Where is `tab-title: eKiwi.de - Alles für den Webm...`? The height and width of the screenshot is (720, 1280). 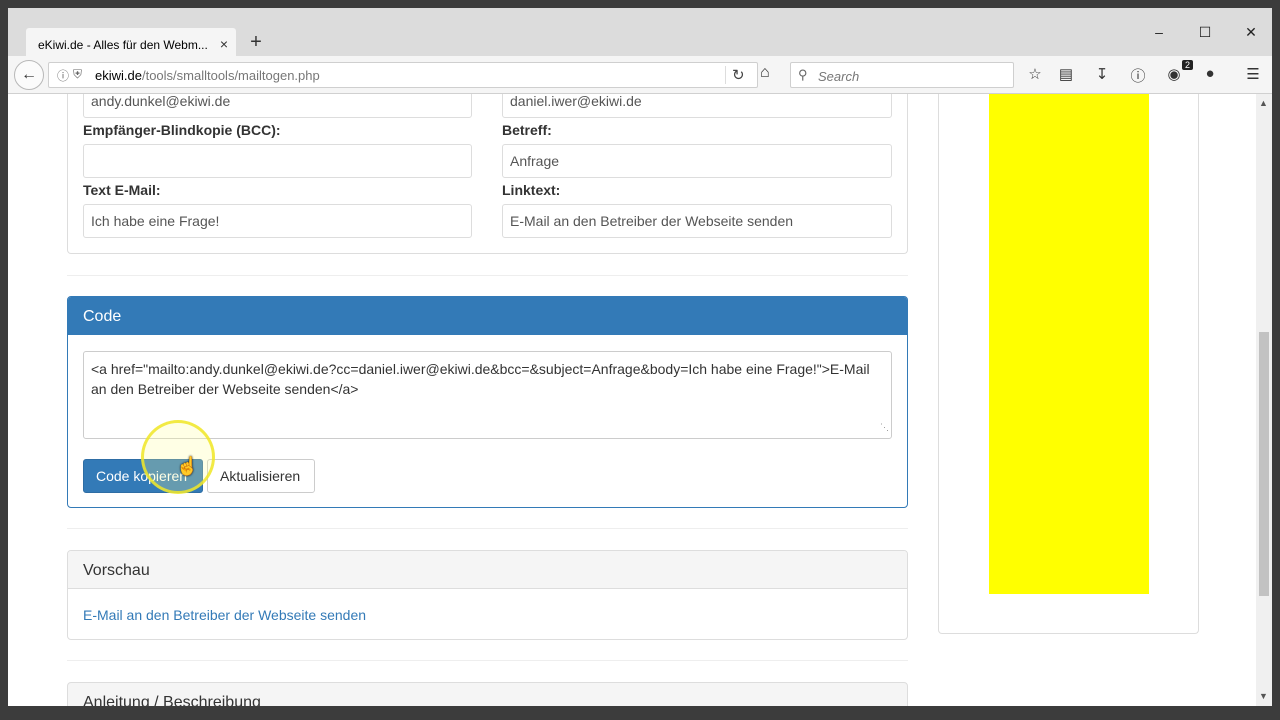
tab-title: eKiwi.de - Alles für den Webm... is located at coordinates (123, 45).